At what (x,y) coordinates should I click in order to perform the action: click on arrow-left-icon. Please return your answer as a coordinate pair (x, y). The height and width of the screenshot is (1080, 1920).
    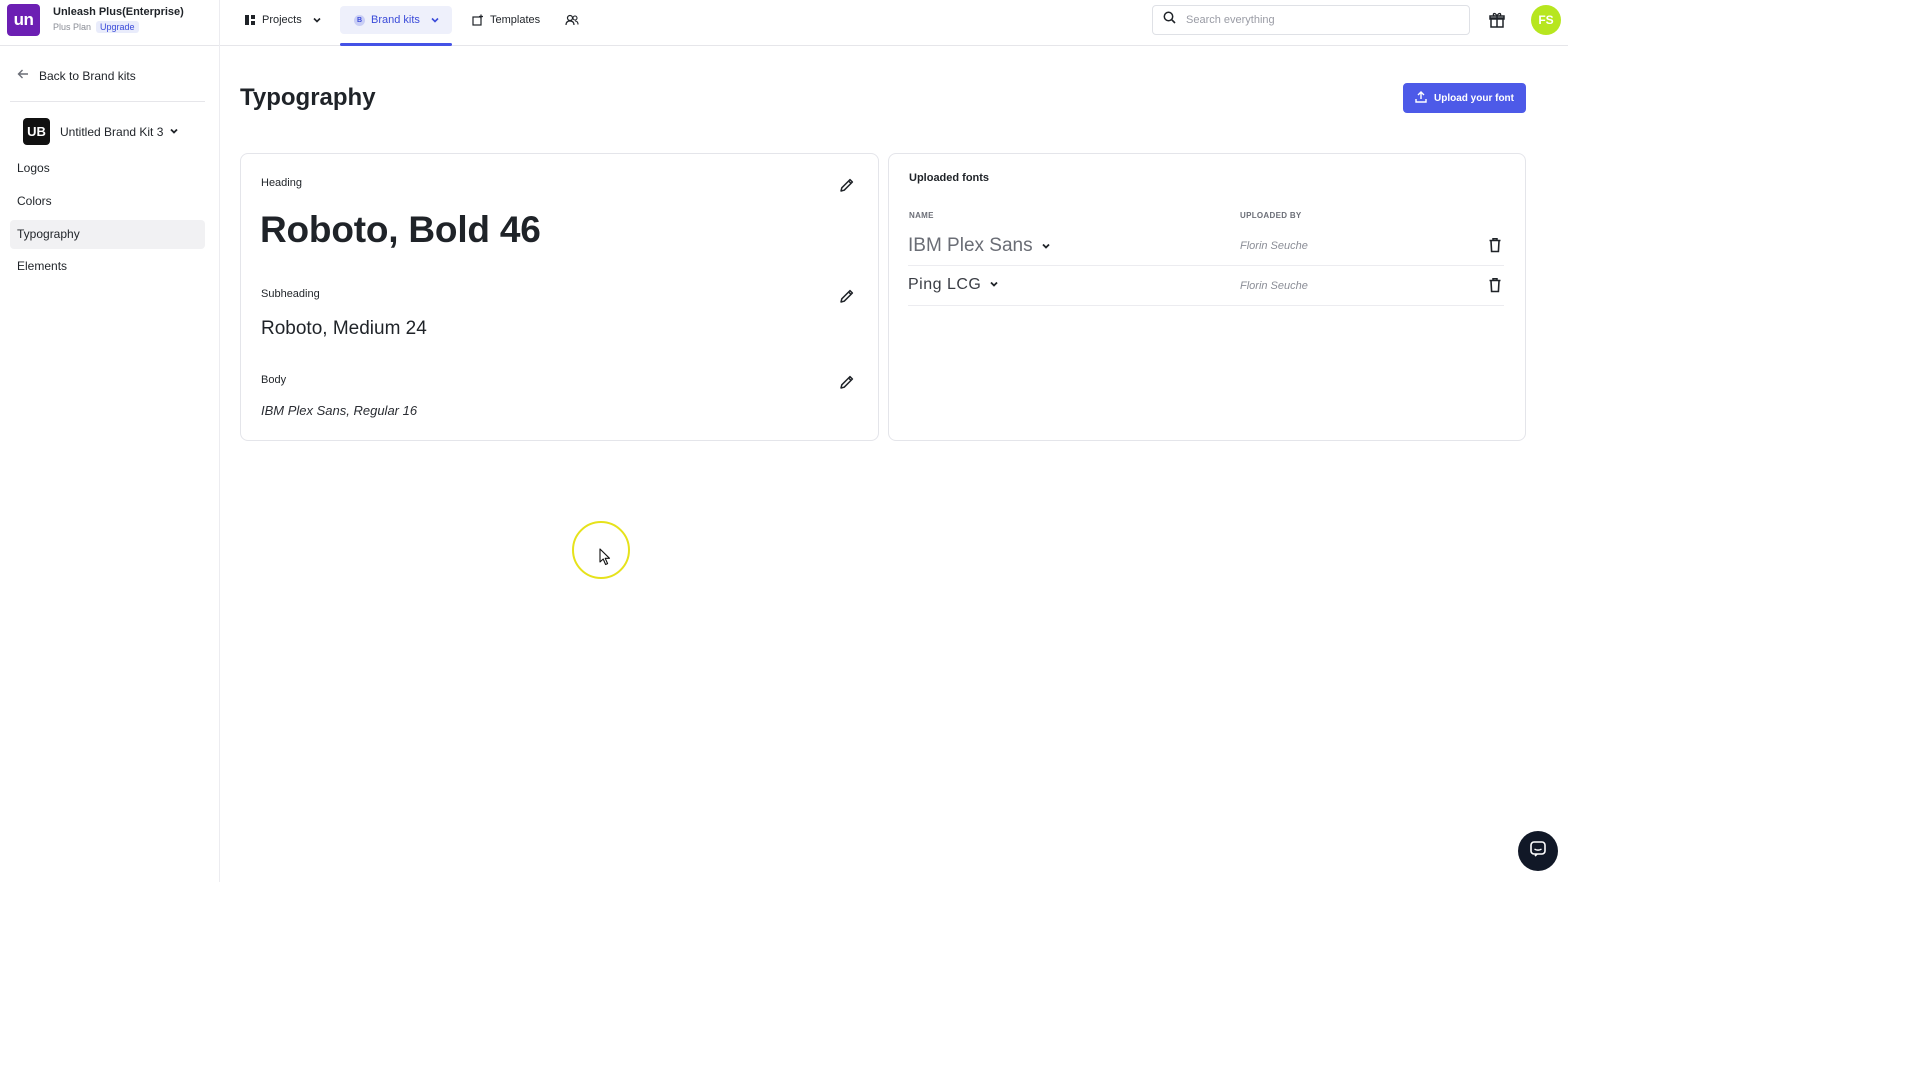
    Looking at the image, I should click on (23, 75).